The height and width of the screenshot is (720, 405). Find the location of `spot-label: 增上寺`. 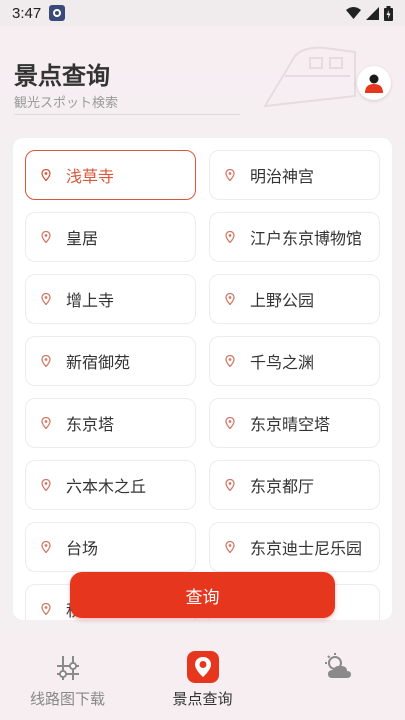

spot-label: 增上寺 is located at coordinates (90, 300).